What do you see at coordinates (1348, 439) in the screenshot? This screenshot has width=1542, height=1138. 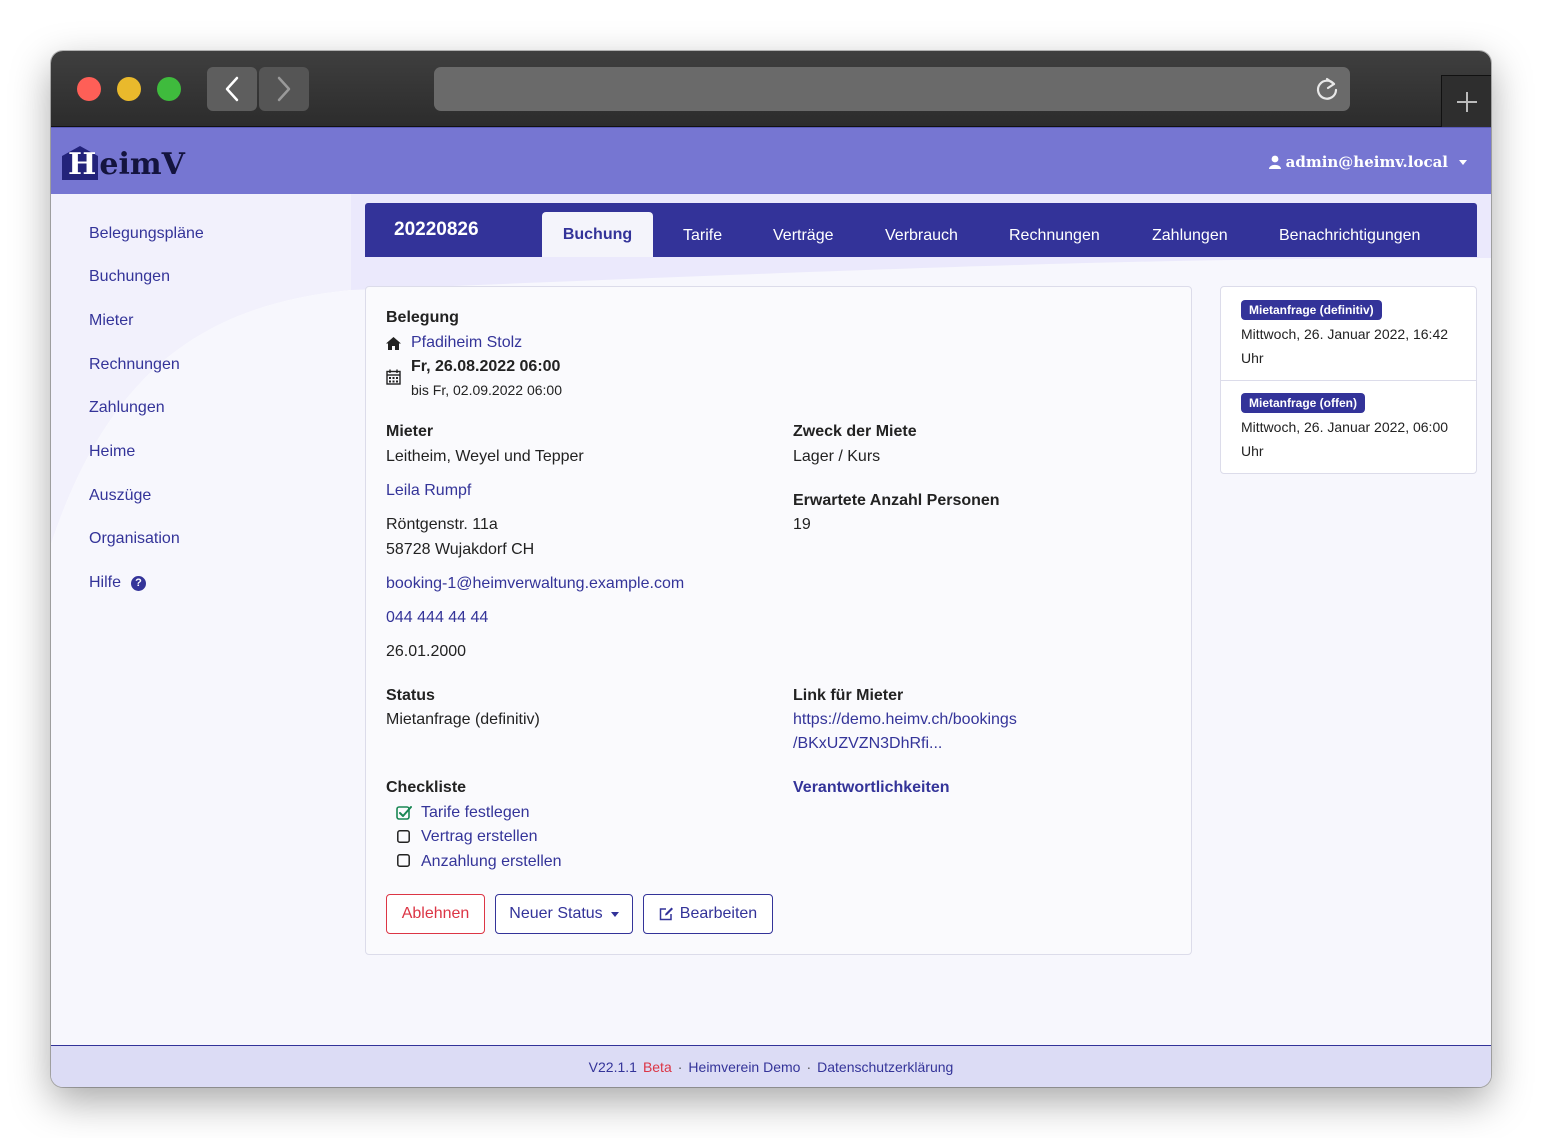 I see `log-timestamp: Mittwoch, 26. Januar 2022, 06:00 Uhr` at bounding box center [1348, 439].